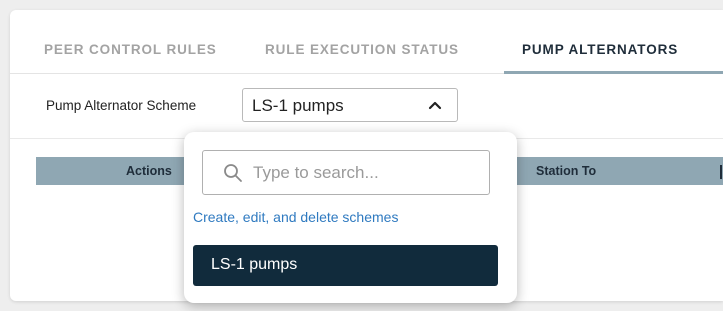 Image resolution: width=723 pixels, height=311 pixels. I want to click on dropdown-option-label: LS-1 pumps, so click(254, 264).